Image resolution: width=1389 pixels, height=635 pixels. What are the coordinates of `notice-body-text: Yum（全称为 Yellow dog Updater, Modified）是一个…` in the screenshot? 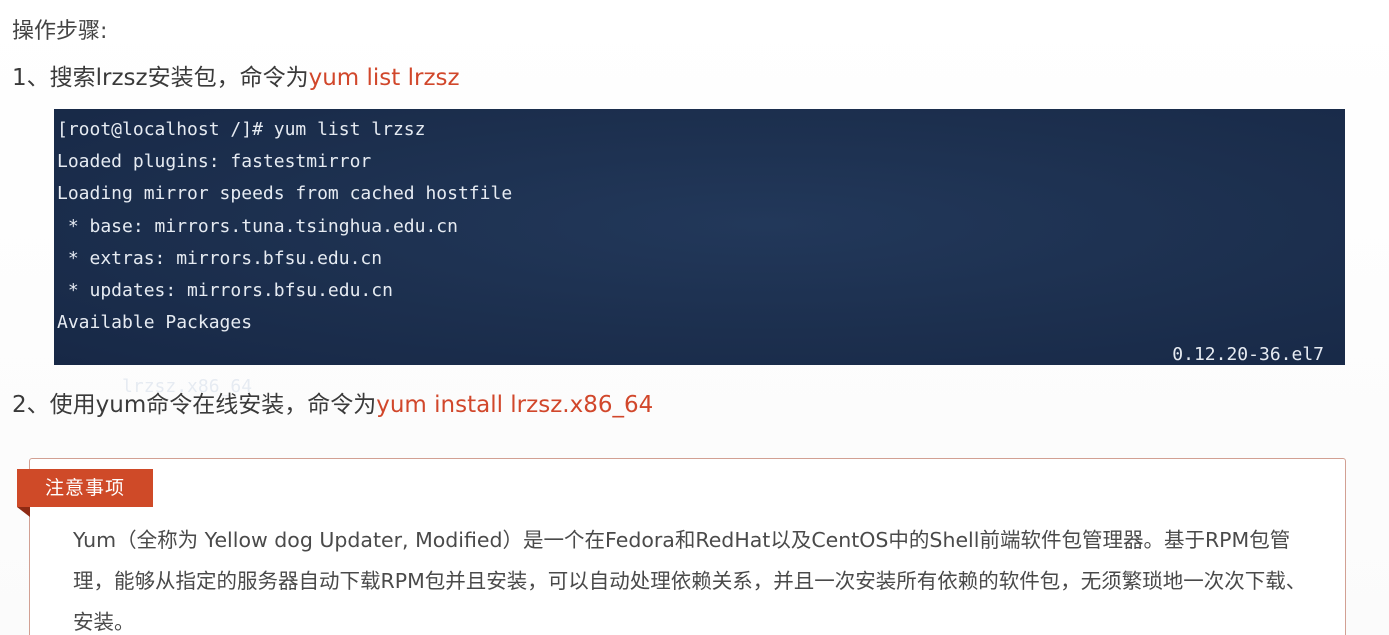 It's located at (690, 581).